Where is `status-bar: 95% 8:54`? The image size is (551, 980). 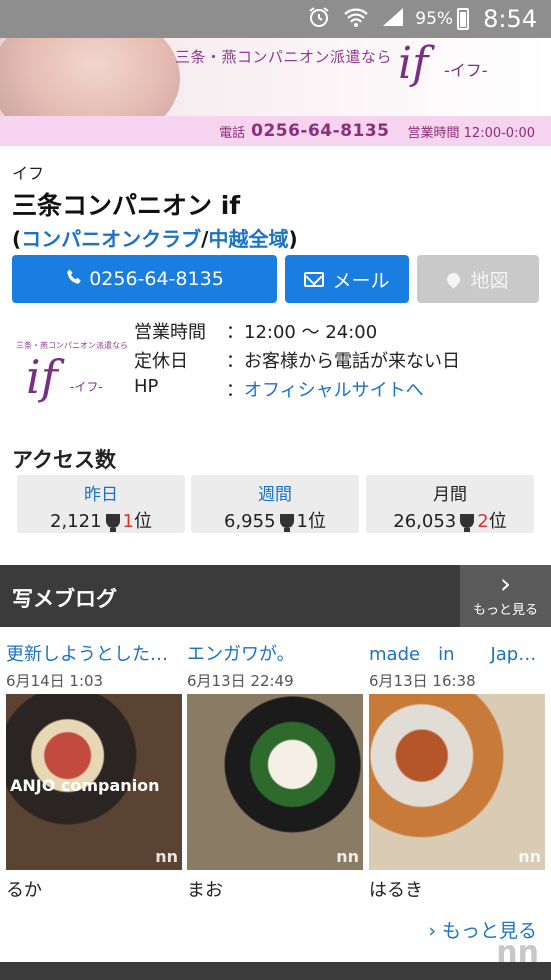 status-bar: 95% 8:54 is located at coordinates (275, 19).